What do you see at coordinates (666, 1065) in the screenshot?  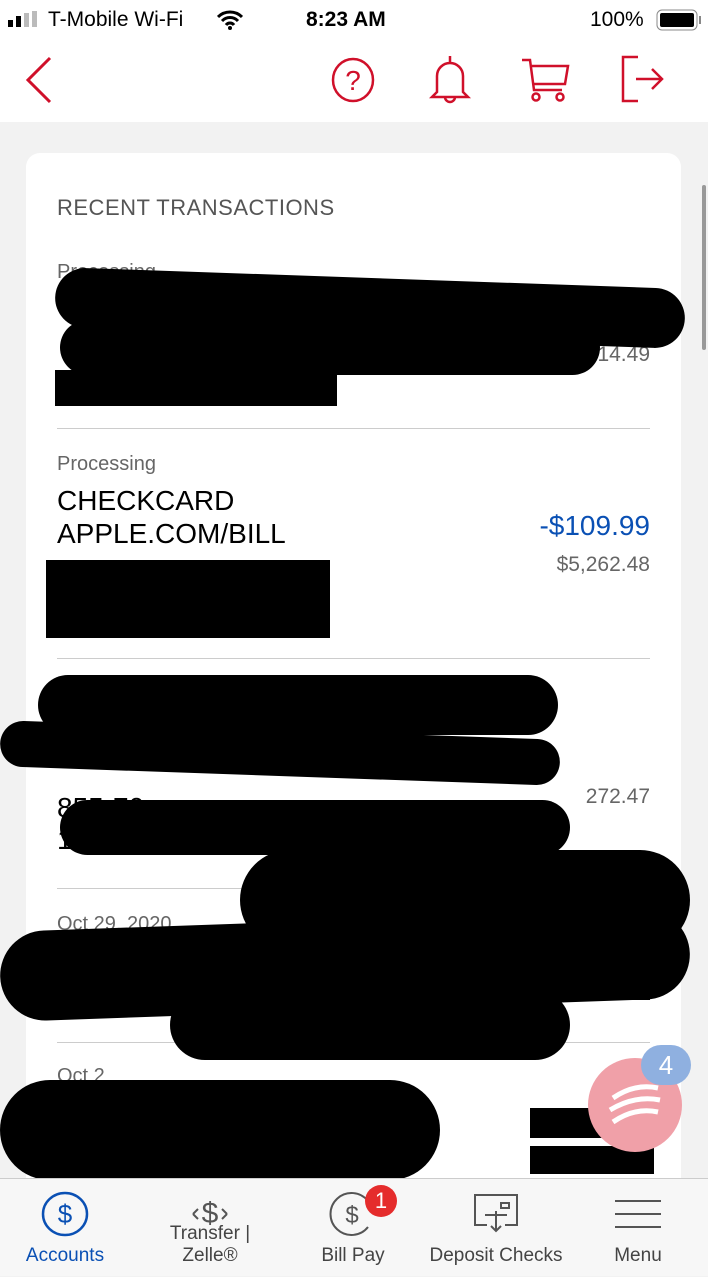 I see `chat-badge: 4` at bounding box center [666, 1065].